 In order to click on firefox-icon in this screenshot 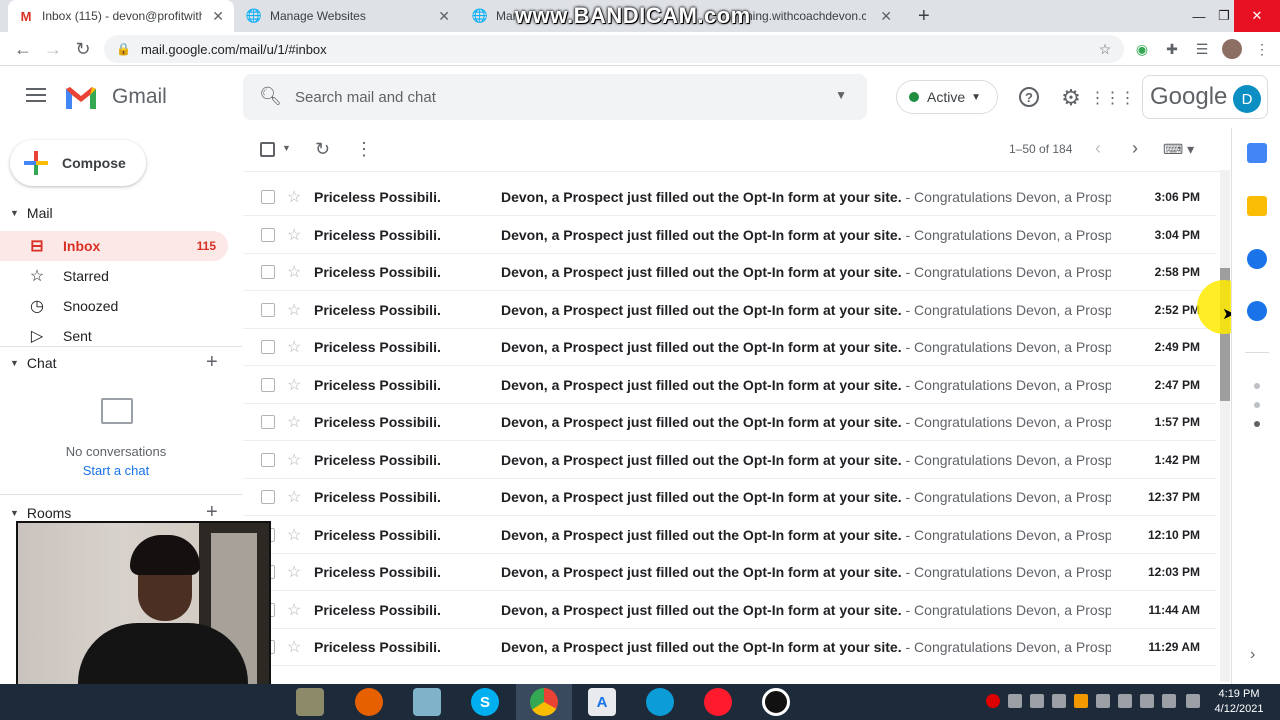, I will do `click(369, 702)`.